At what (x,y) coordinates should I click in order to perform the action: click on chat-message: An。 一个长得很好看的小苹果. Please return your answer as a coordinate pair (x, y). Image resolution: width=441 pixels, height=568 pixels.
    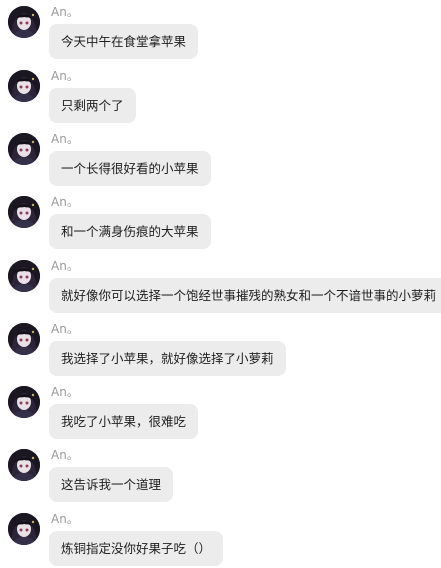
    Looking at the image, I should click on (220, 158).